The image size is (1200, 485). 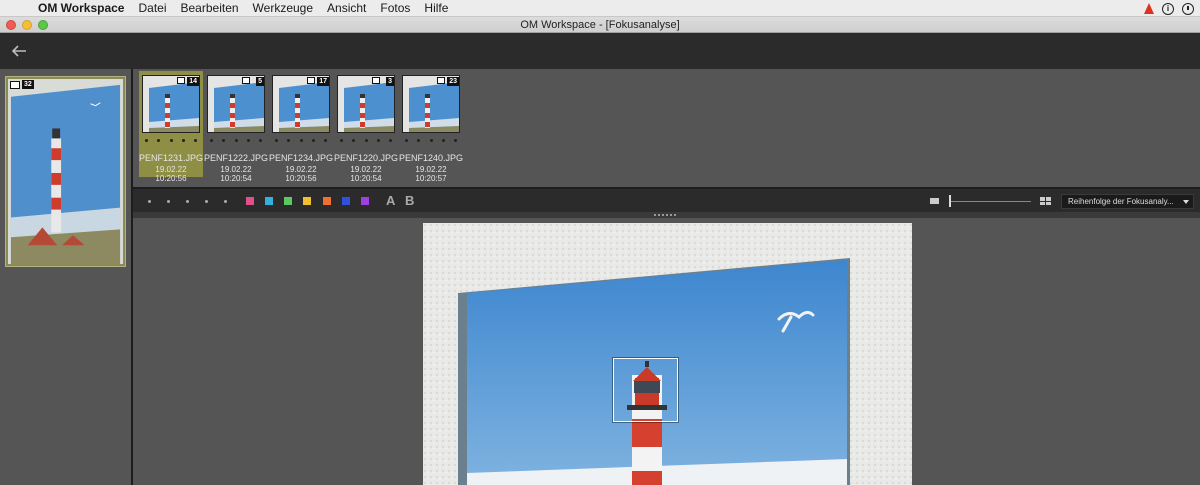 What do you see at coordinates (236, 127) in the screenshot?
I see `filmstrip-thumbnail: 5 PENF1222.JPG 19.02.22 10:20:54` at bounding box center [236, 127].